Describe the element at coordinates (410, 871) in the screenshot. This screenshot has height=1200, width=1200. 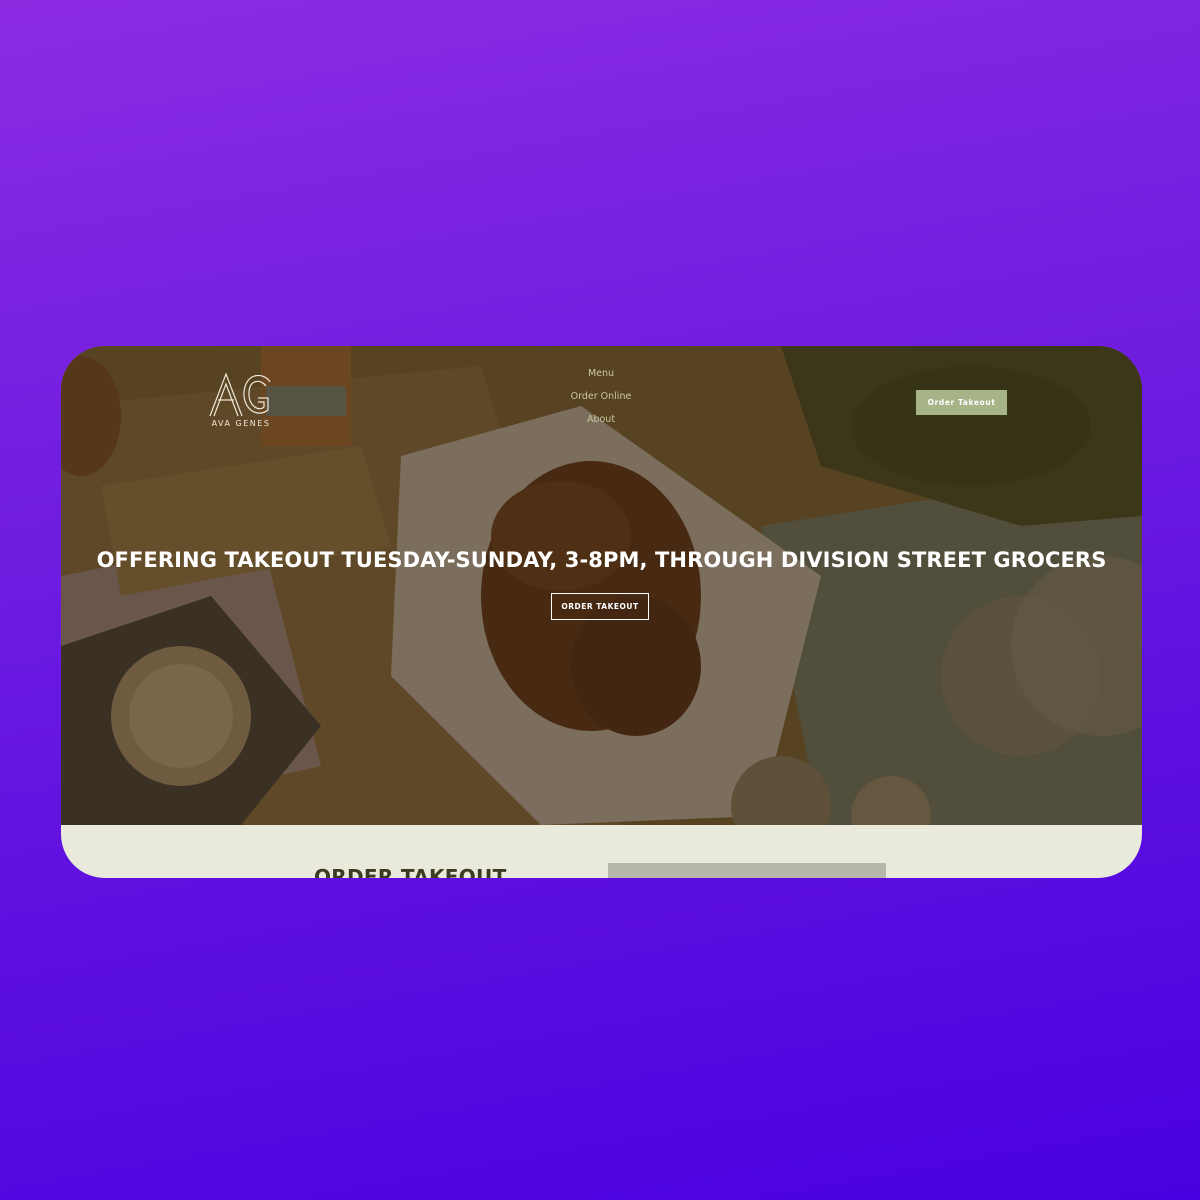
I see `order-takeout-heading: ORDER TAKEOUT` at that location.